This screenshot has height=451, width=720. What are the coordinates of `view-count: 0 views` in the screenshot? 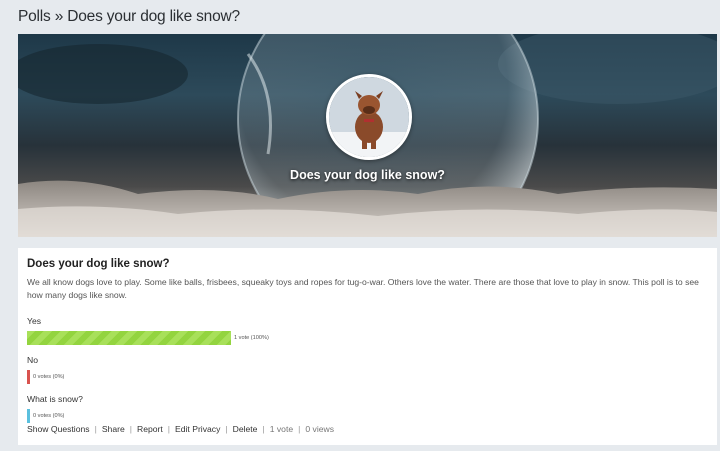 It's located at (320, 429).